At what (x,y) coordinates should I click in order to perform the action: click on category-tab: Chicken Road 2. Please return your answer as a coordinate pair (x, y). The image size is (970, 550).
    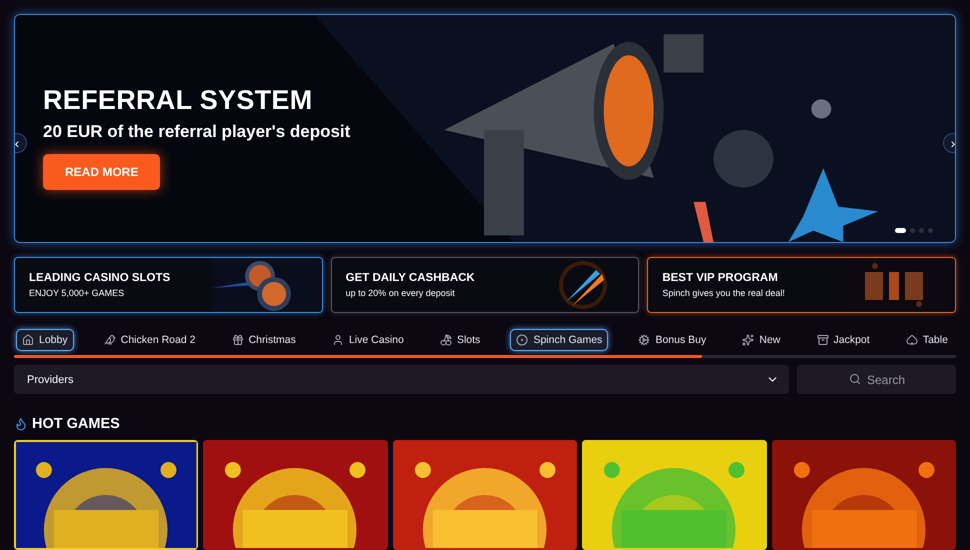
    Looking at the image, I should click on (150, 340).